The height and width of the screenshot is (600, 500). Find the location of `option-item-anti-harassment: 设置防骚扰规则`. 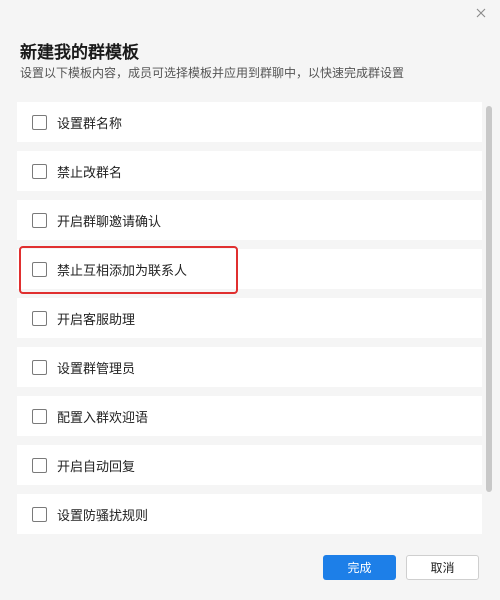

option-item-anti-harassment: 设置防骚扰规则 is located at coordinates (249, 514).